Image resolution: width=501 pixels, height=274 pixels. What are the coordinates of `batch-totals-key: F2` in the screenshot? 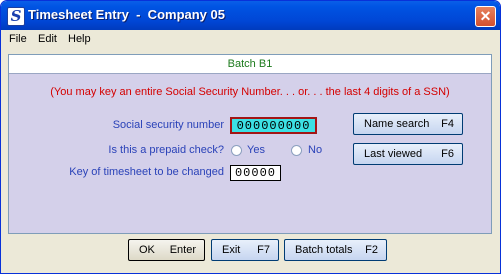 It's located at (371, 250).